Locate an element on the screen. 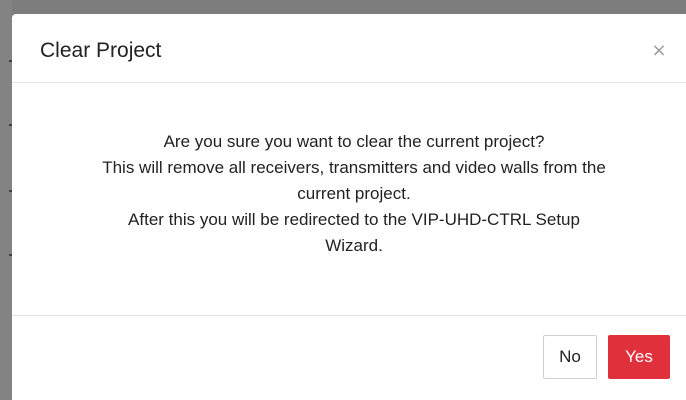 Image resolution: width=686 pixels, height=400 pixels. backdrop-top is located at coordinates (343, 7).